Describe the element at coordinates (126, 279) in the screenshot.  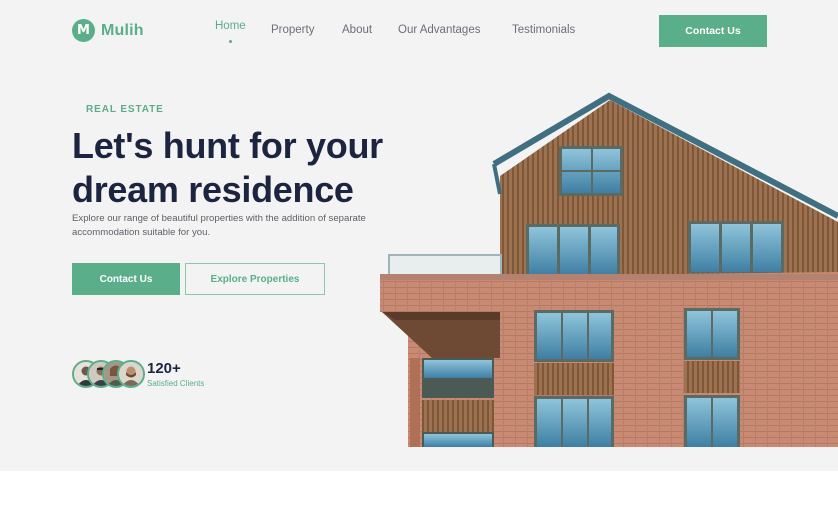
I see `contact-us-button: Contact Us` at that location.